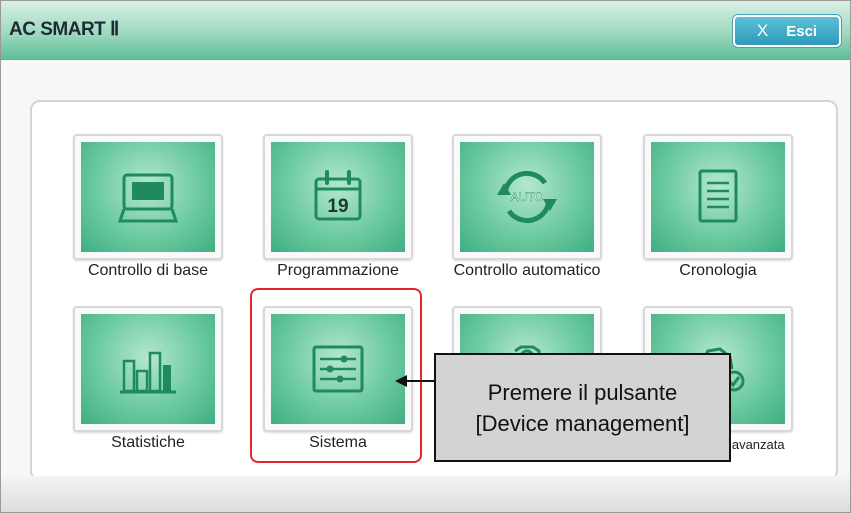  What do you see at coordinates (425, 494) in the screenshot?
I see `footer-bar` at bounding box center [425, 494].